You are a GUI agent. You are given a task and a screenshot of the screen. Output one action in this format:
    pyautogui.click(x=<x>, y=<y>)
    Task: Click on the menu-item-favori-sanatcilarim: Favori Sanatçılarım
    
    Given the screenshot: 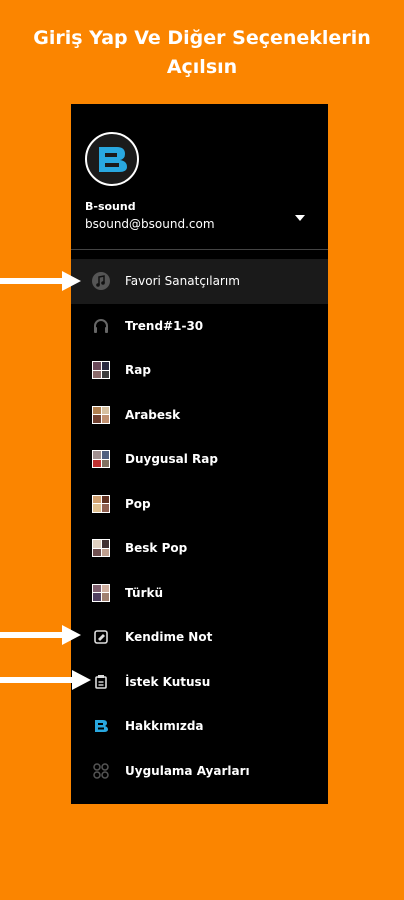 What is the action you would take?
    pyautogui.click(x=199, y=281)
    